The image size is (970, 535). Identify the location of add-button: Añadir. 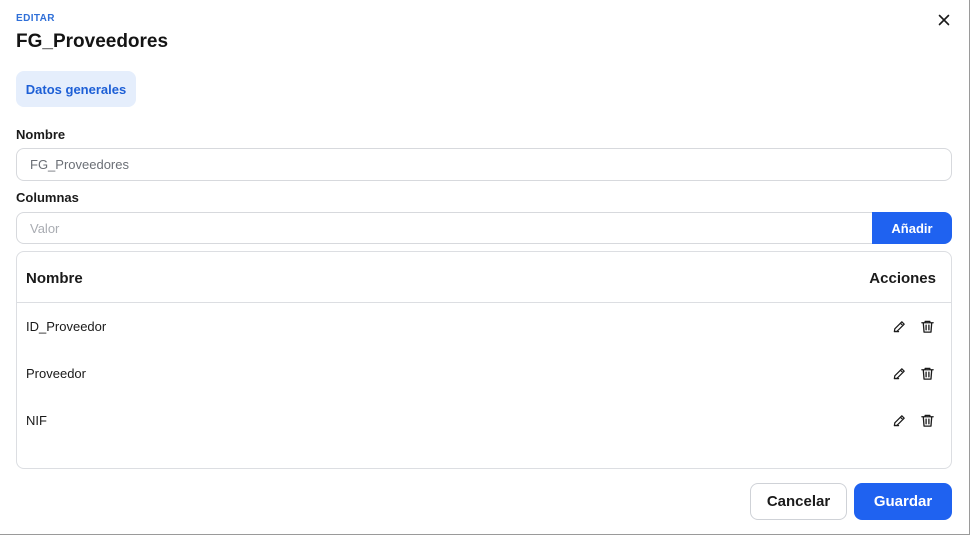
(912, 228).